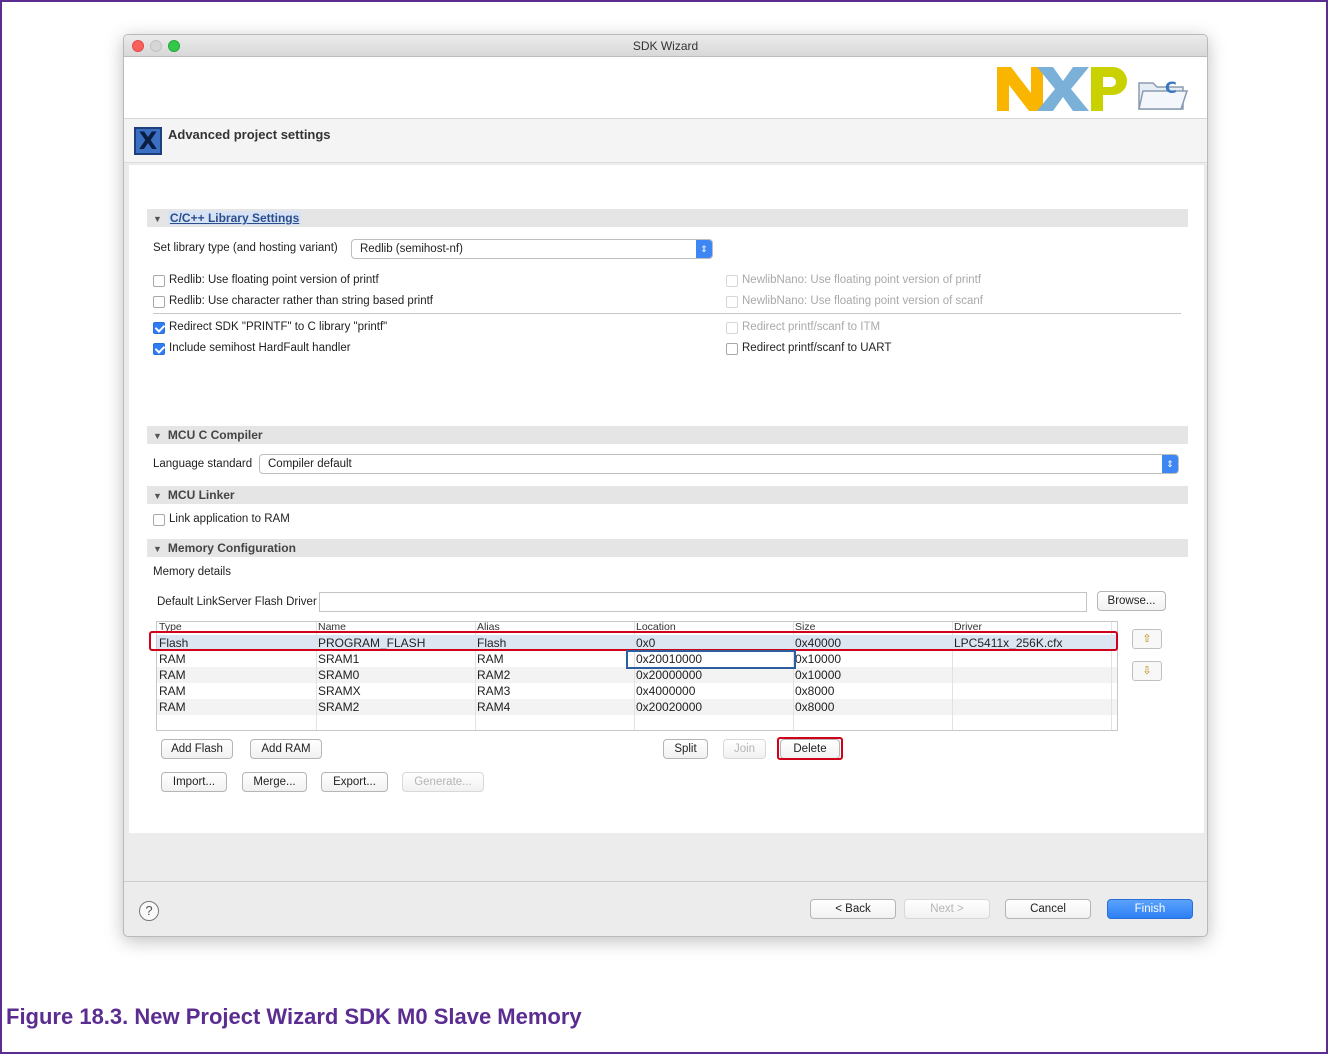 The image size is (1328, 1054). Describe the element at coordinates (494, 691) in the screenshot. I see `cell-alias: RAM3` at that location.